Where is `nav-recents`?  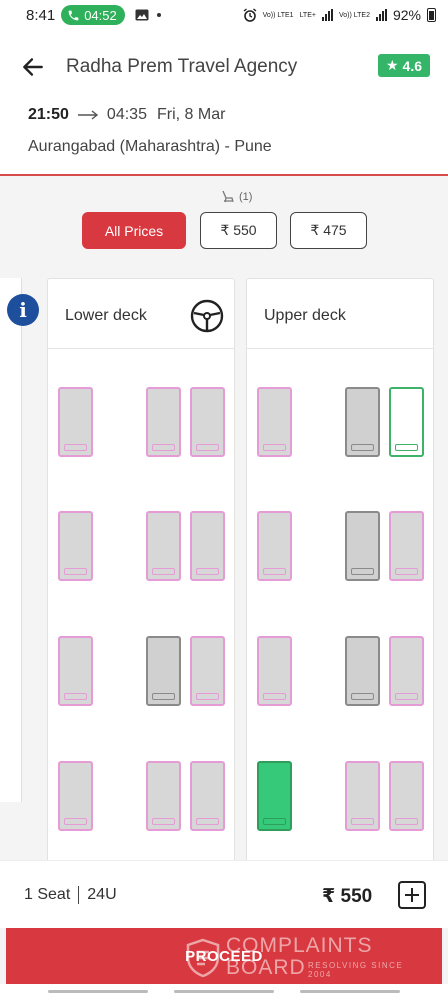 nav-recents is located at coordinates (98, 991).